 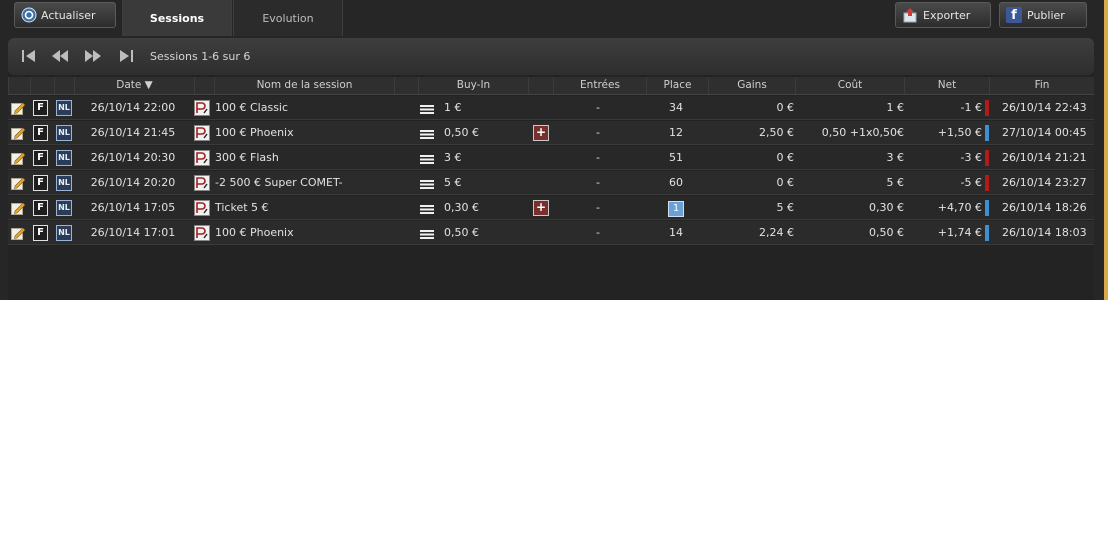 I want to click on header-game-icon-col, so click(x=204, y=85).